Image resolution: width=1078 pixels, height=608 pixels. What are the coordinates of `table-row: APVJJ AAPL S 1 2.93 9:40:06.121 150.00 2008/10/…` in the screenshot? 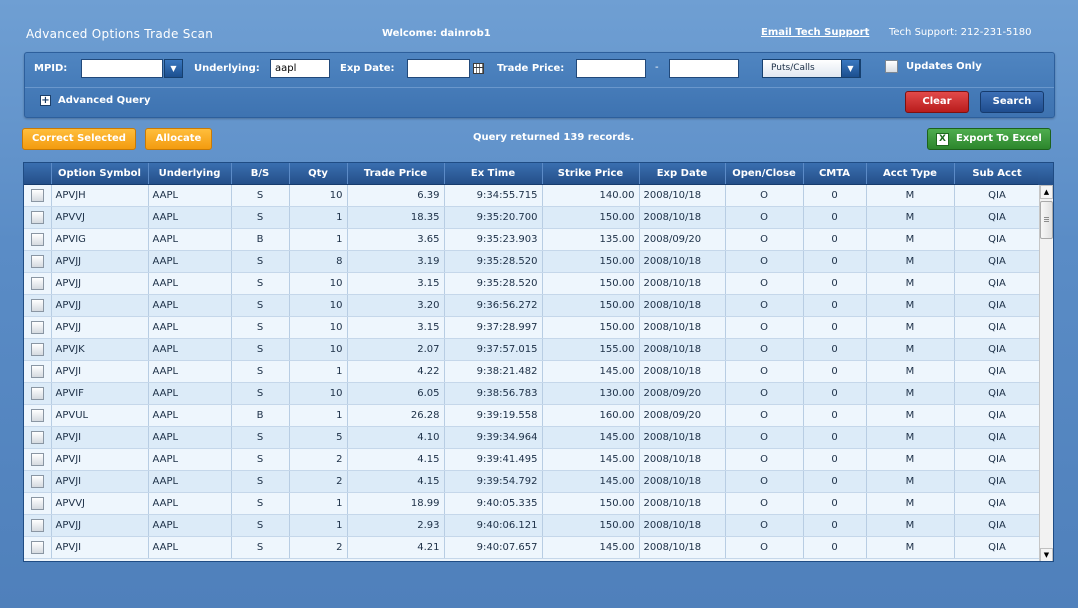 It's located at (532, 525).